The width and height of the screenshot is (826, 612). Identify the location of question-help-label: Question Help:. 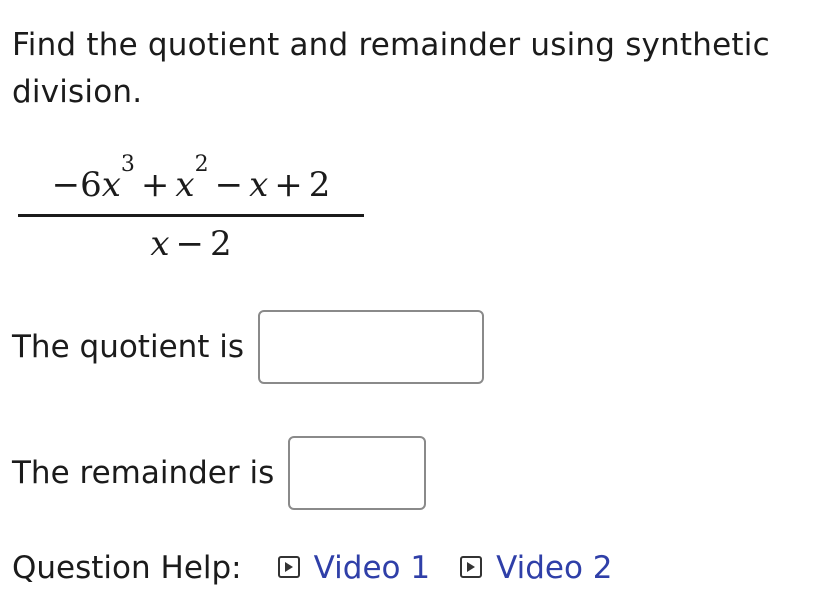
(127, 568).